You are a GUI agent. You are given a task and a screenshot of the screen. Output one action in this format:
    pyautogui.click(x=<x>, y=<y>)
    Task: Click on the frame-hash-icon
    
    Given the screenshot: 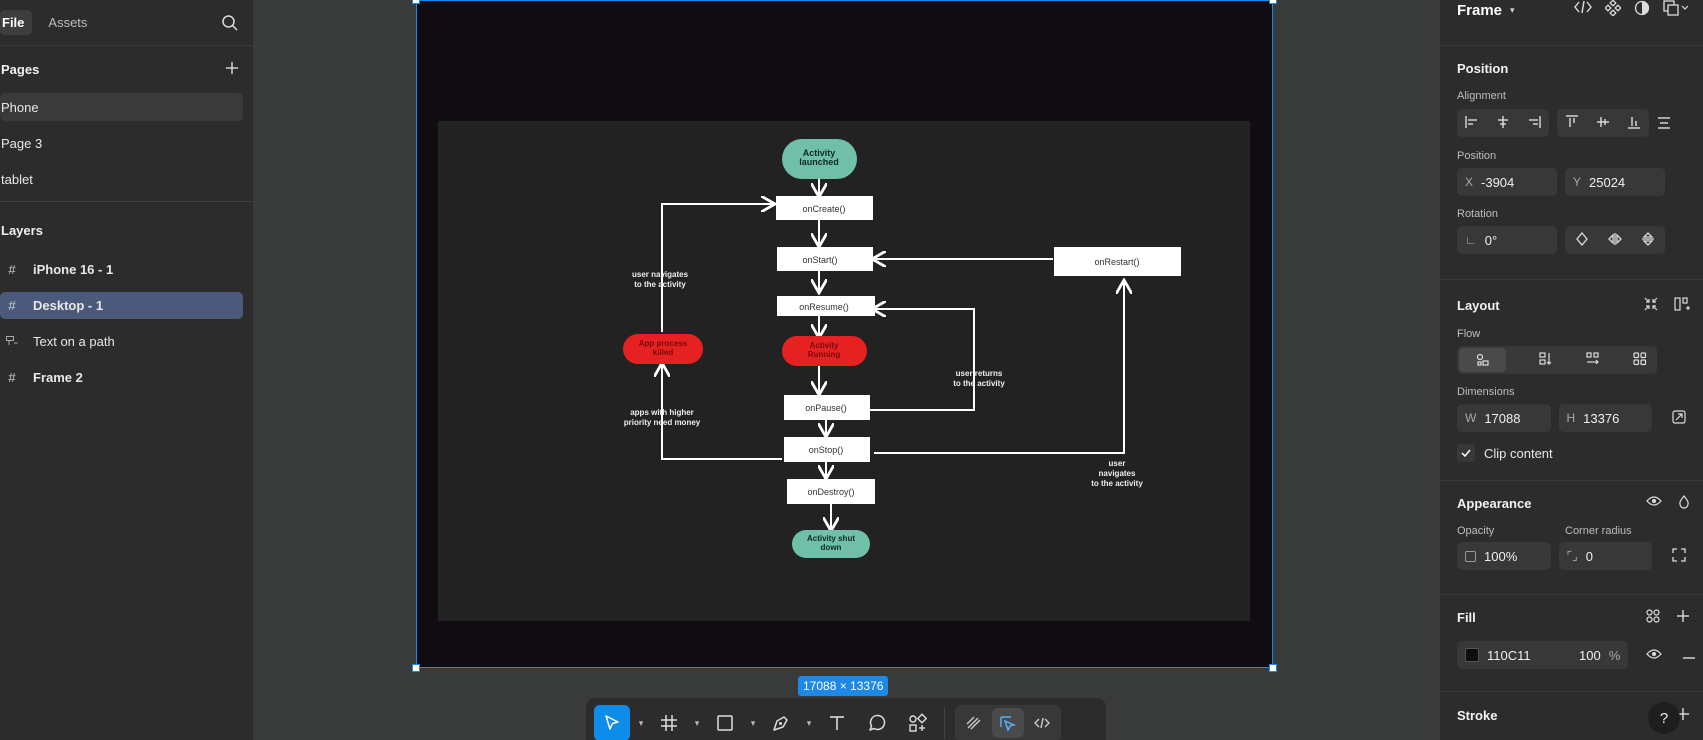 What is the action you would take?
    pyautogui.click(x=669, y=723)
    